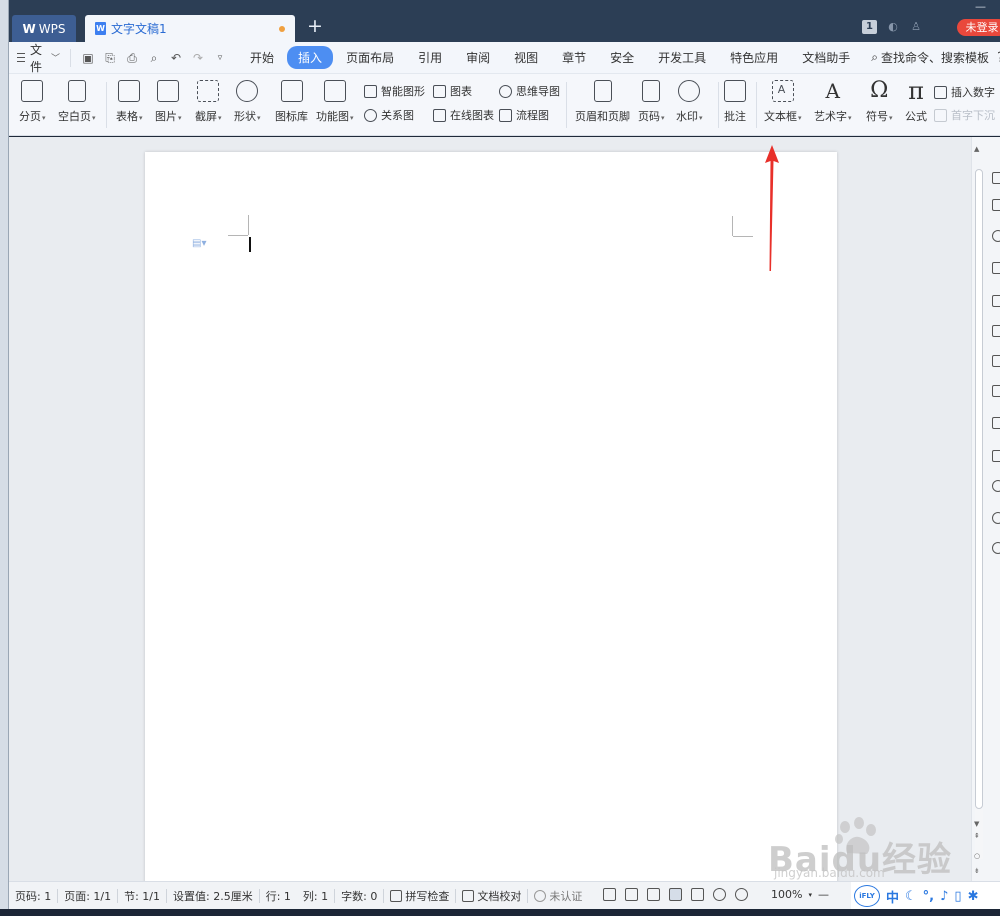 This screenshot has width=1000, height=916. I want to click on status-setting: 设置值: 2.5厘米, so click(213, 896).